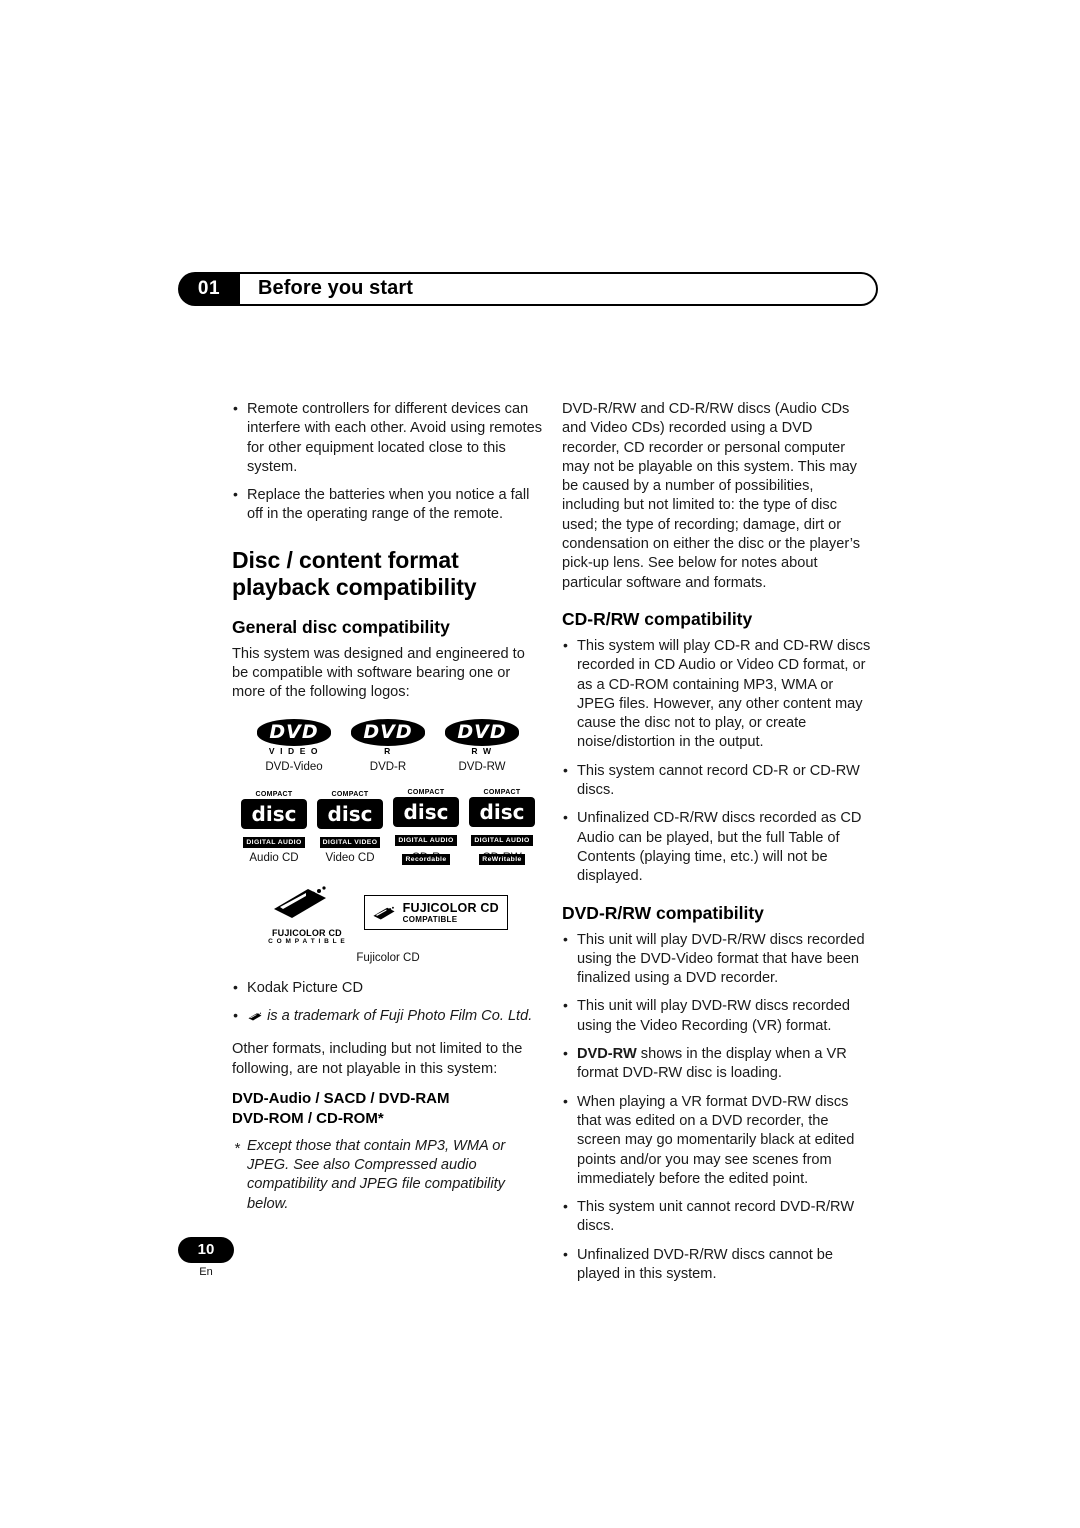  Describe the element at coordinates (206, 1272) in the screenshot. I see `footer-language: En` at that location.